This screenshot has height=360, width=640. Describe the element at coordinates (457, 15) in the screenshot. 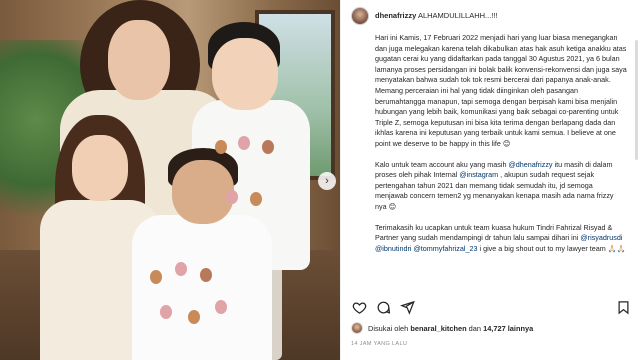

I see `caption-headline: ALHAMDULILLAHH...!!!` at that location.